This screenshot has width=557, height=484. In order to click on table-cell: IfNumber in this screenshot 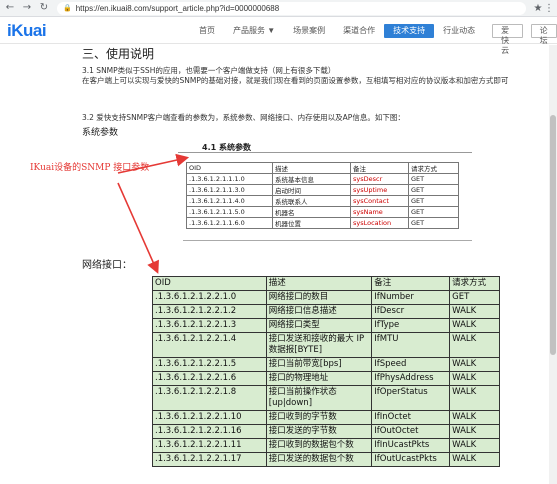, I will do `click(411, 297)`.